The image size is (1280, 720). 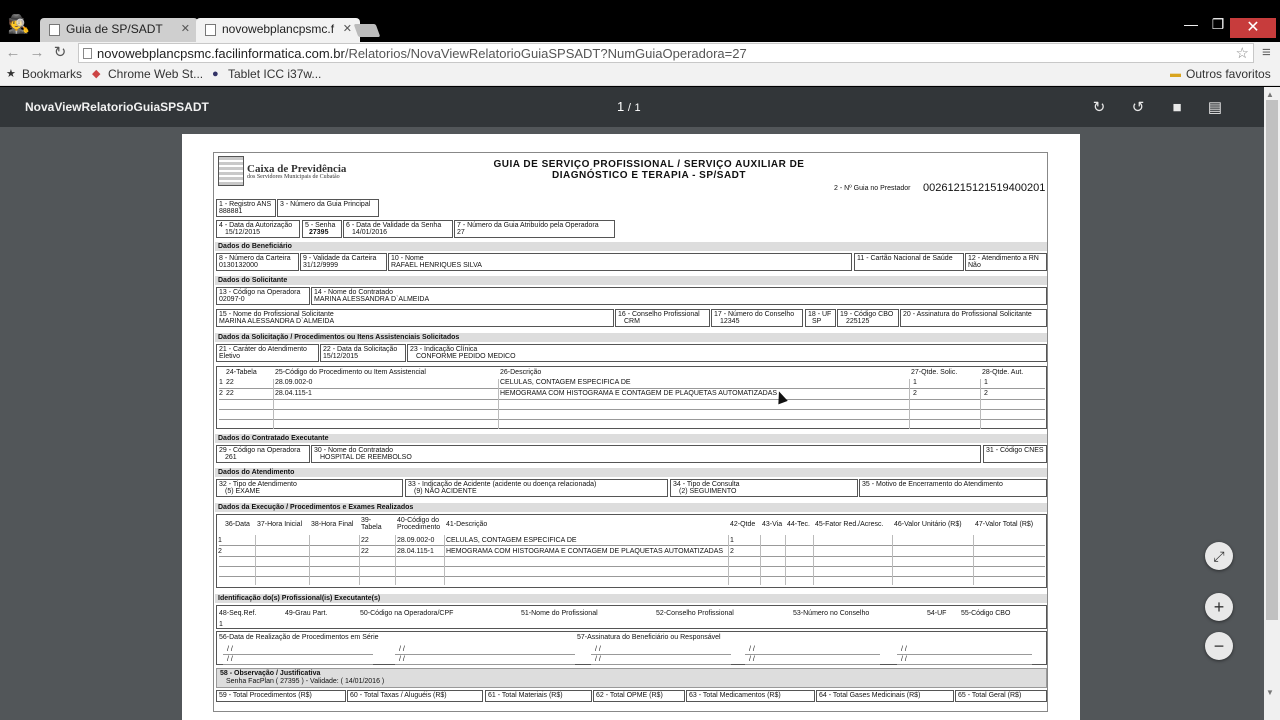 What do you see at coordinates (1219, 556) in the screenshot?
I see `fit-page-icon: ⤢` at bounding box center [1219, 556].